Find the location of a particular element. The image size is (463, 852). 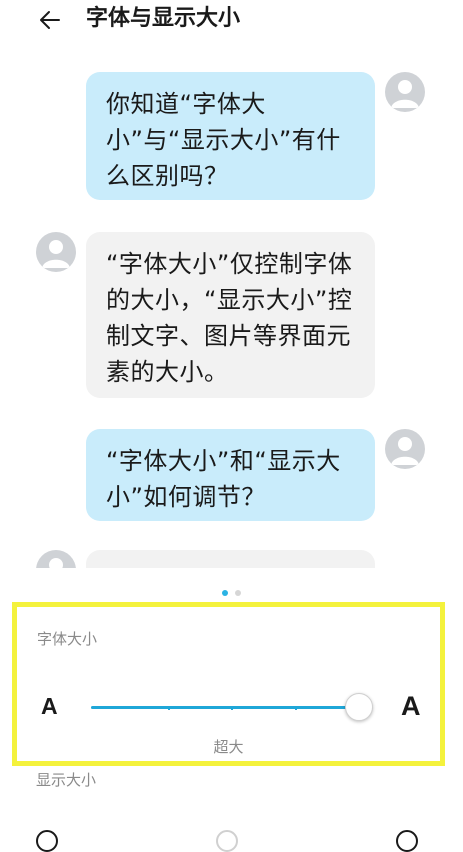

display-large-icon is located at coordinates (407, 841).